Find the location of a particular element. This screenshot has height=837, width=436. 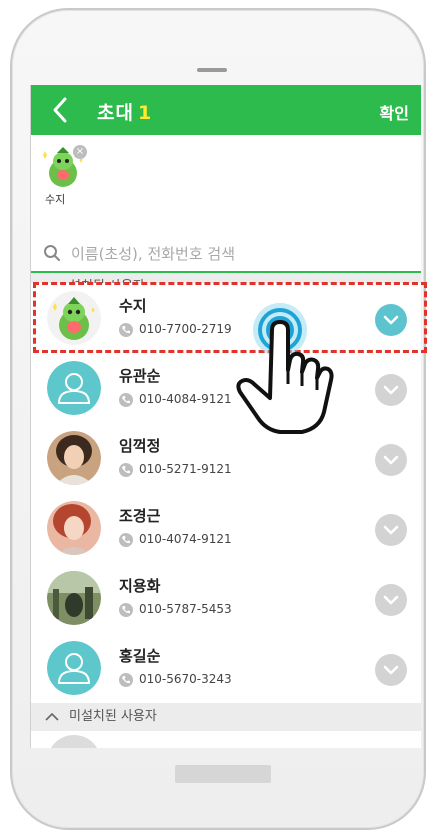

search-bar is located at coordinates (226, 254).